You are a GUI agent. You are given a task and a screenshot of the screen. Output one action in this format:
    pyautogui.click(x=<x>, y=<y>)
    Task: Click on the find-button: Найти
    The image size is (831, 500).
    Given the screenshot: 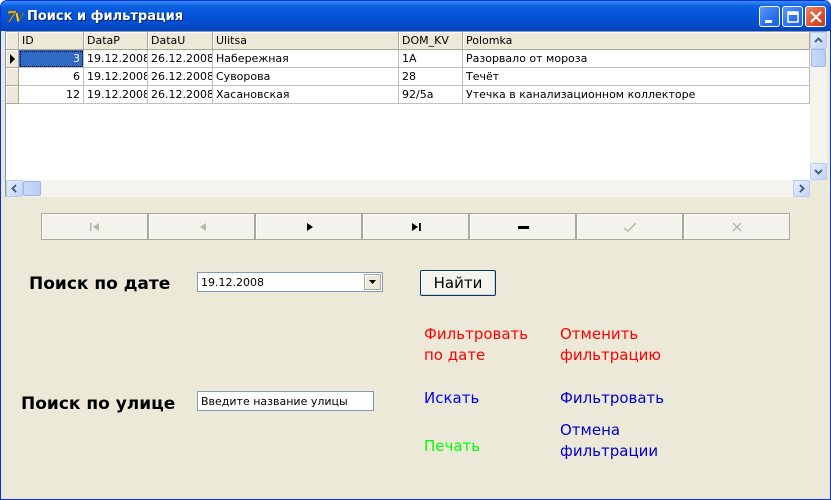 What is the action you would take?
    pyautogui.click(x=458, y=283)
    